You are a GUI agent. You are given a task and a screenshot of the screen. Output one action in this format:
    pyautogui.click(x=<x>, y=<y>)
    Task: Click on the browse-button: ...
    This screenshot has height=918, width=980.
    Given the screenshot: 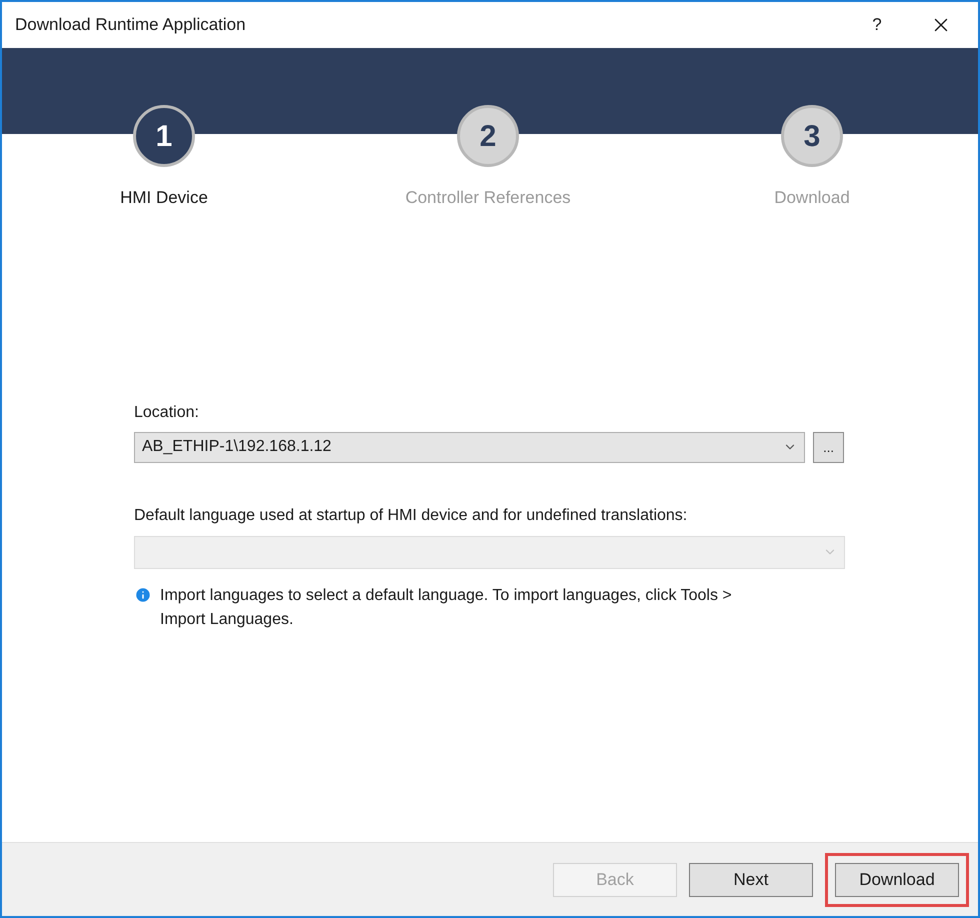 What is the action you would take?
    pyautogui.click(x=828, y=447)
    